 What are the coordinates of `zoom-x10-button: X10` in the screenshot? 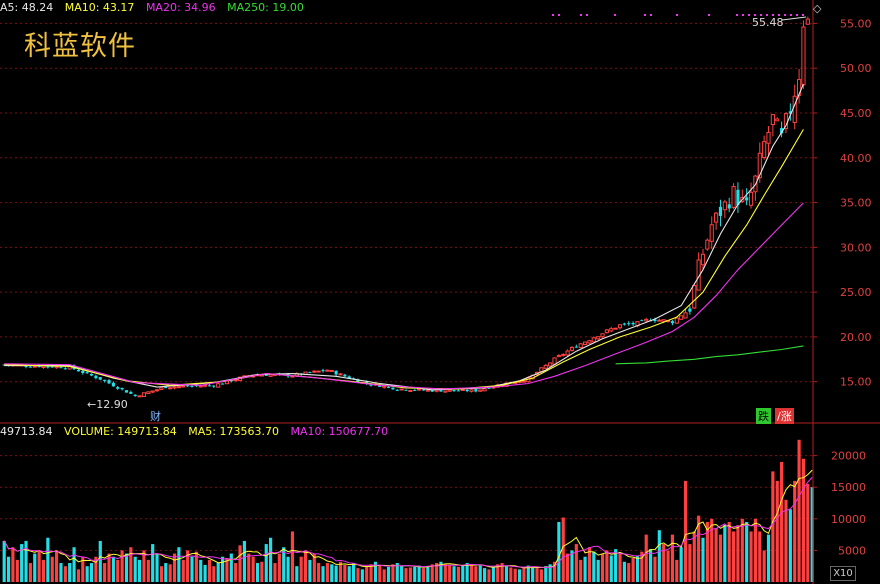 It's located at (843, 573).